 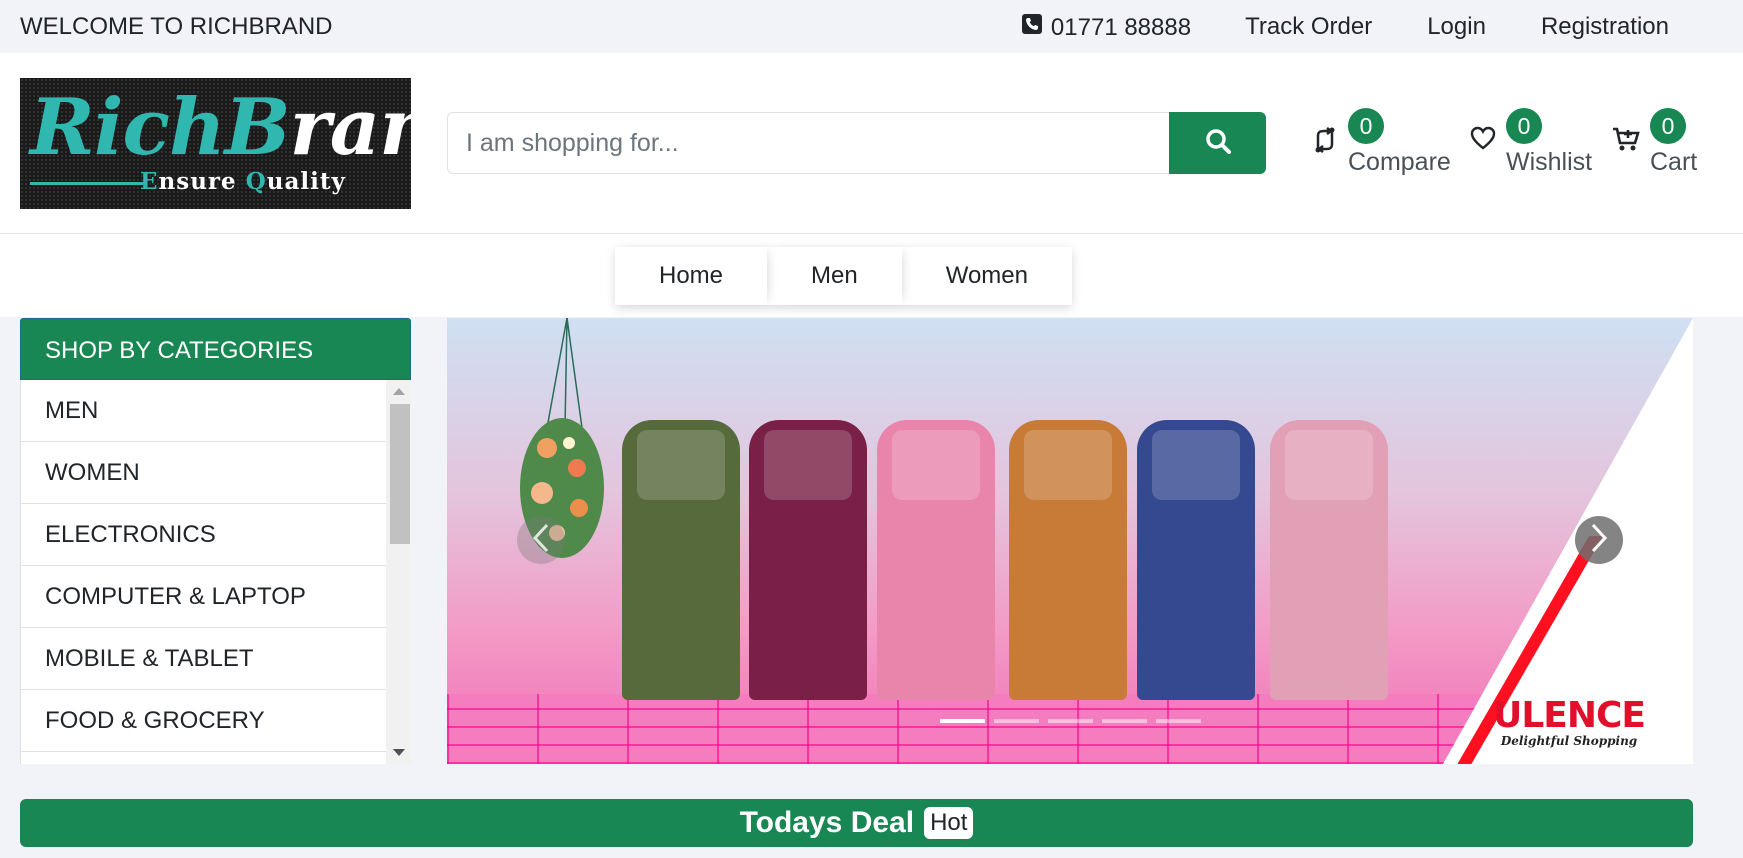 What do you see at coordinates (203, 597) in the screenshot?
I see `category-item-computer-laptop: COMPUTER & LAPTOP` at bounding box center [203, 597].